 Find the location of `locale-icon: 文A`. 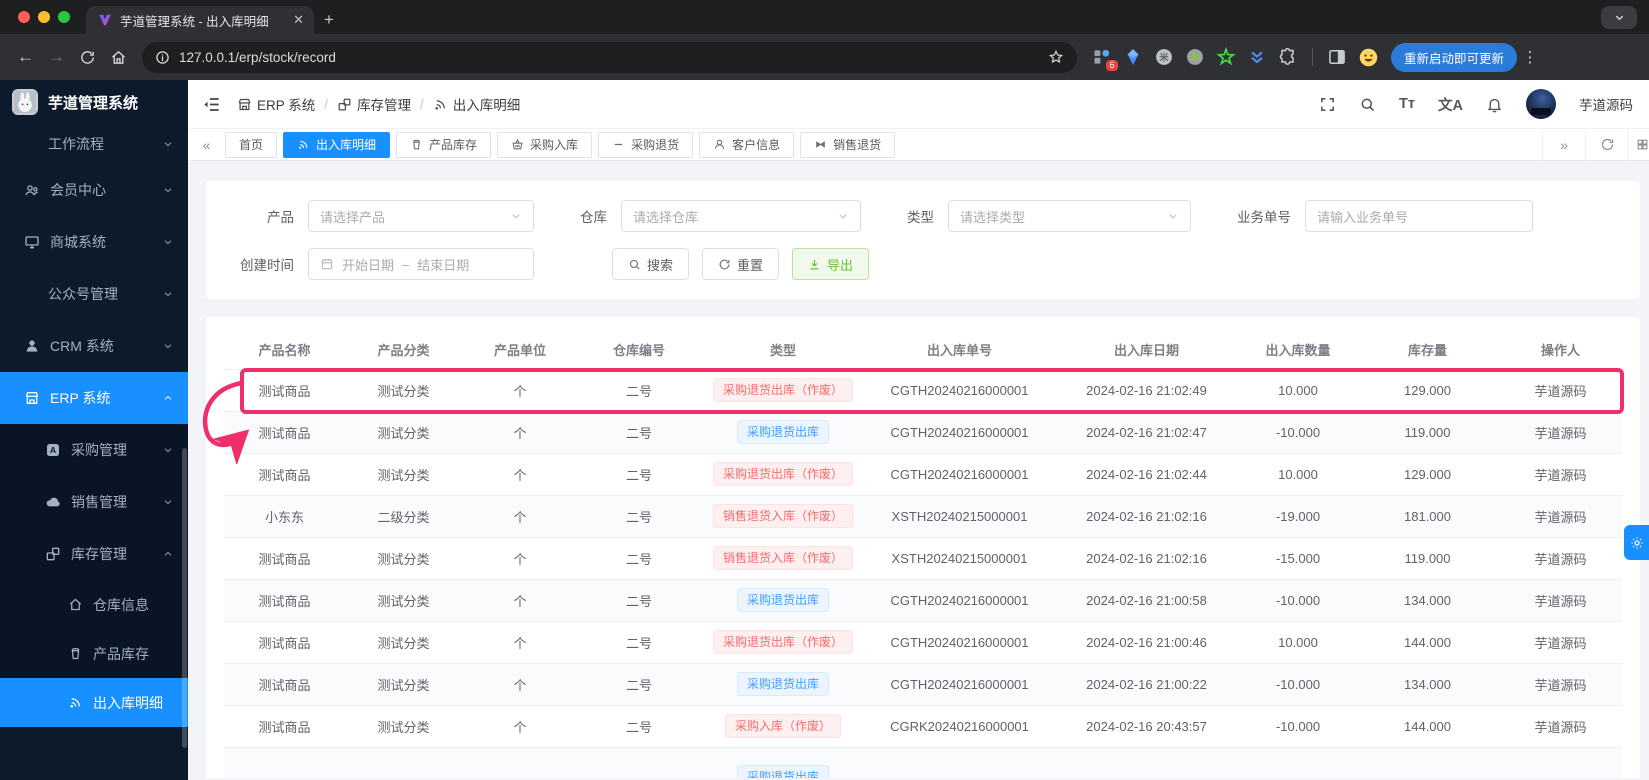

locale-icon: 文A is located at coordinates (1450, 104).